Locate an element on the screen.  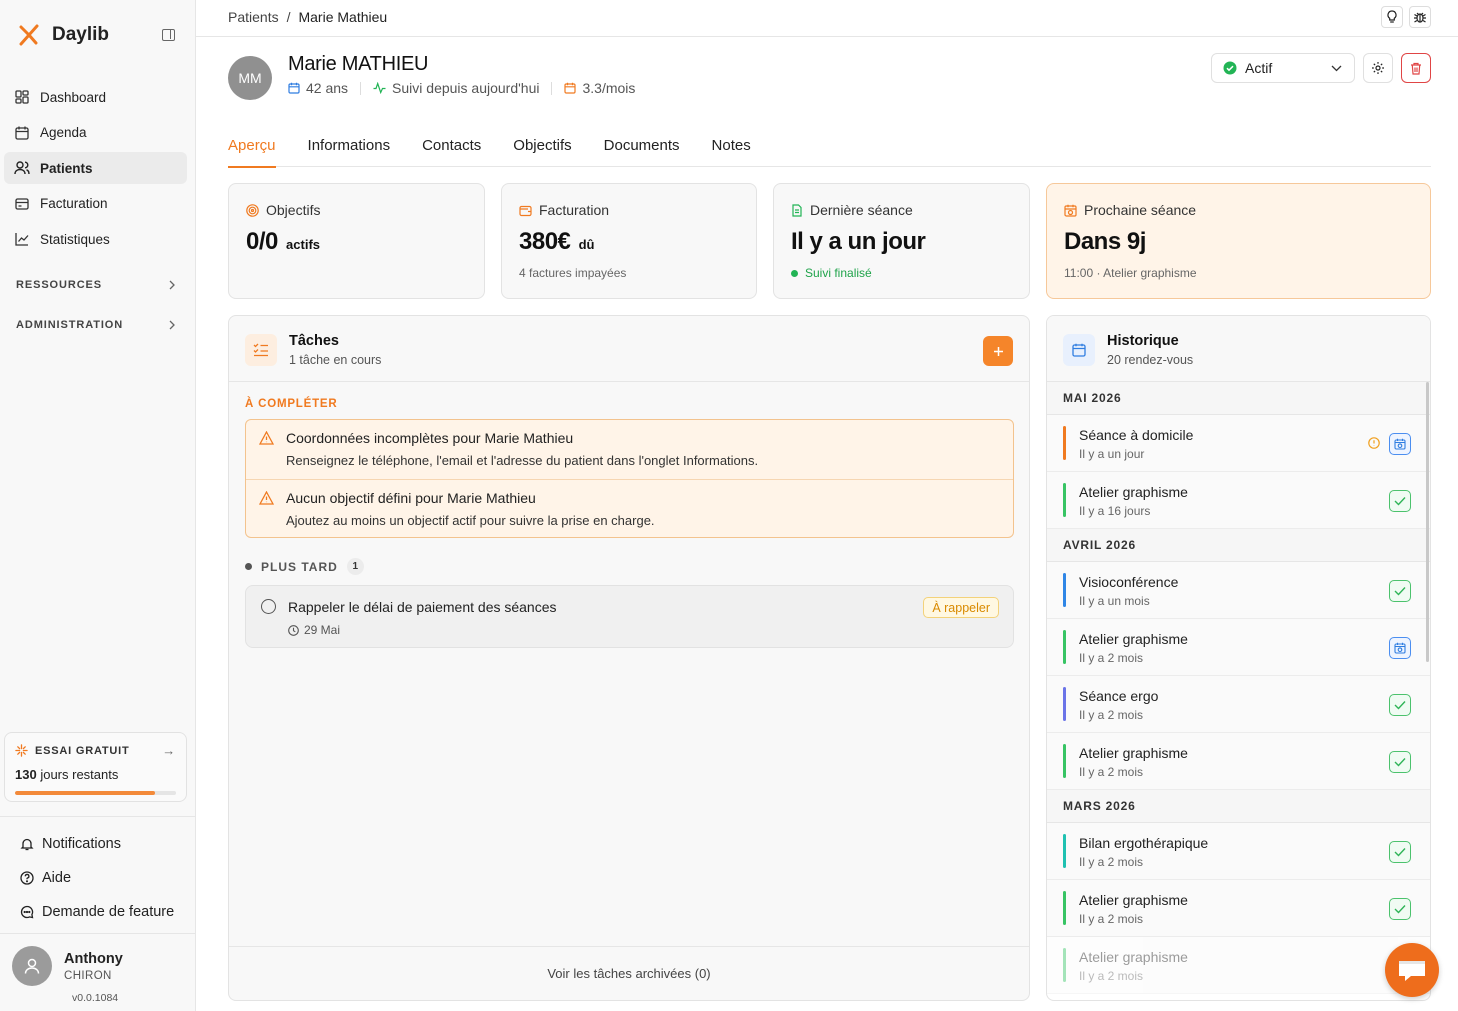
bug-icon is located at coordinates (1420, 17).